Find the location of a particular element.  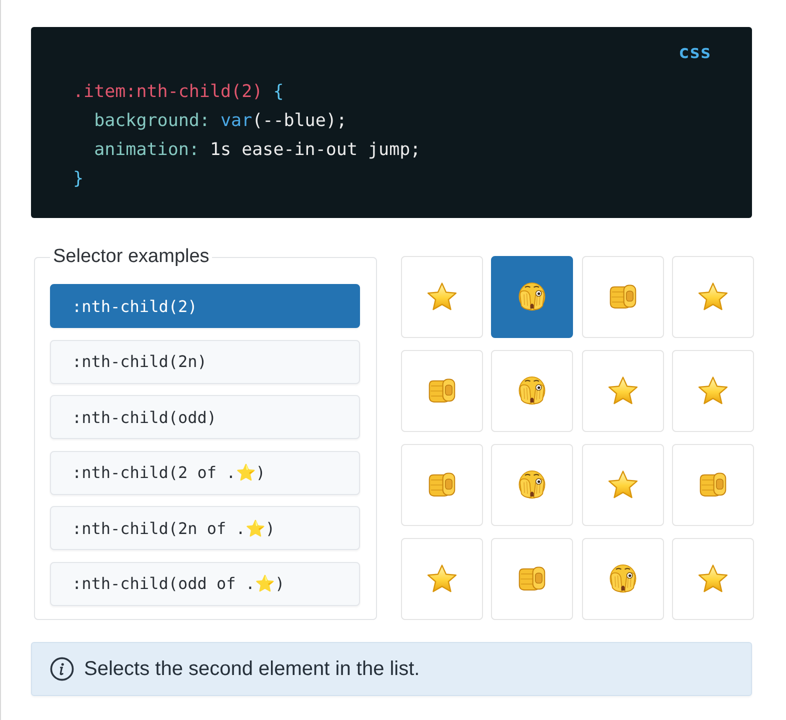

selector-button: :nth-child(2) is located at coordinates (205, 306).